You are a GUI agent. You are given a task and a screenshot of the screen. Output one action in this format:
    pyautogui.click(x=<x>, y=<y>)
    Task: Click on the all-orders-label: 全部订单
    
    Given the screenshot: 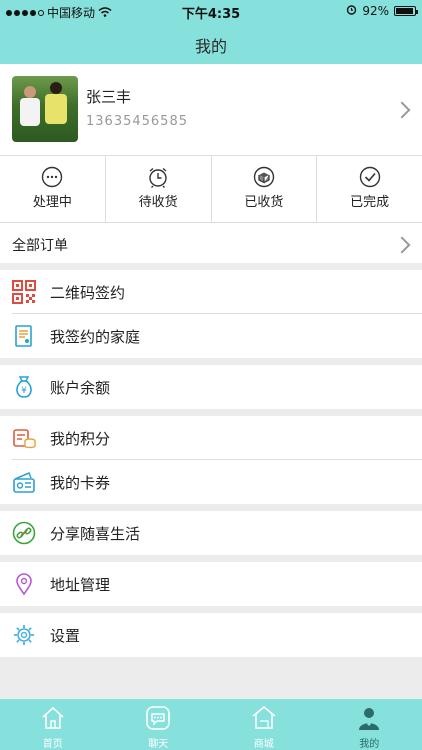 What is the action you would take?
    pyautogui.click(x=40, y=246)
    